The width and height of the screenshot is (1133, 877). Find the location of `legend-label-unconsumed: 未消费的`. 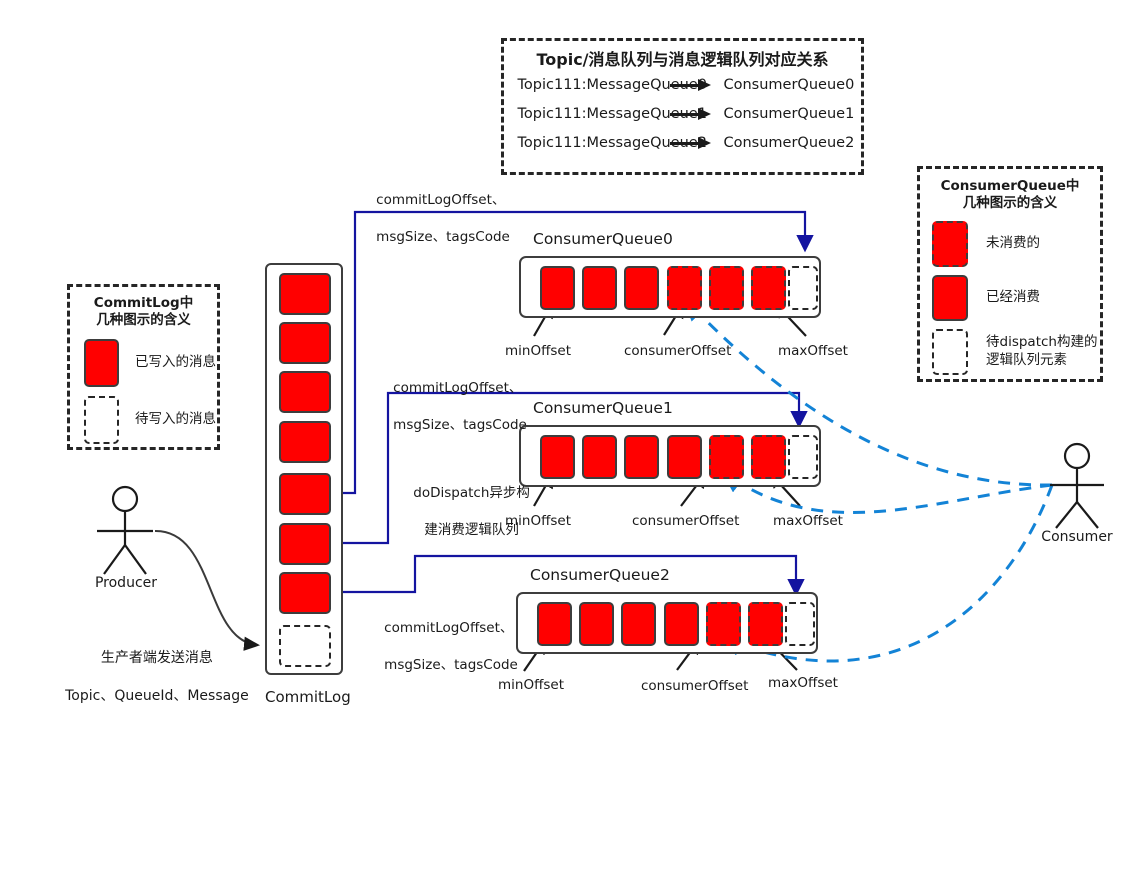

legend-label-unconsumed: 未消费的 is located at coordinates (1013, 242).